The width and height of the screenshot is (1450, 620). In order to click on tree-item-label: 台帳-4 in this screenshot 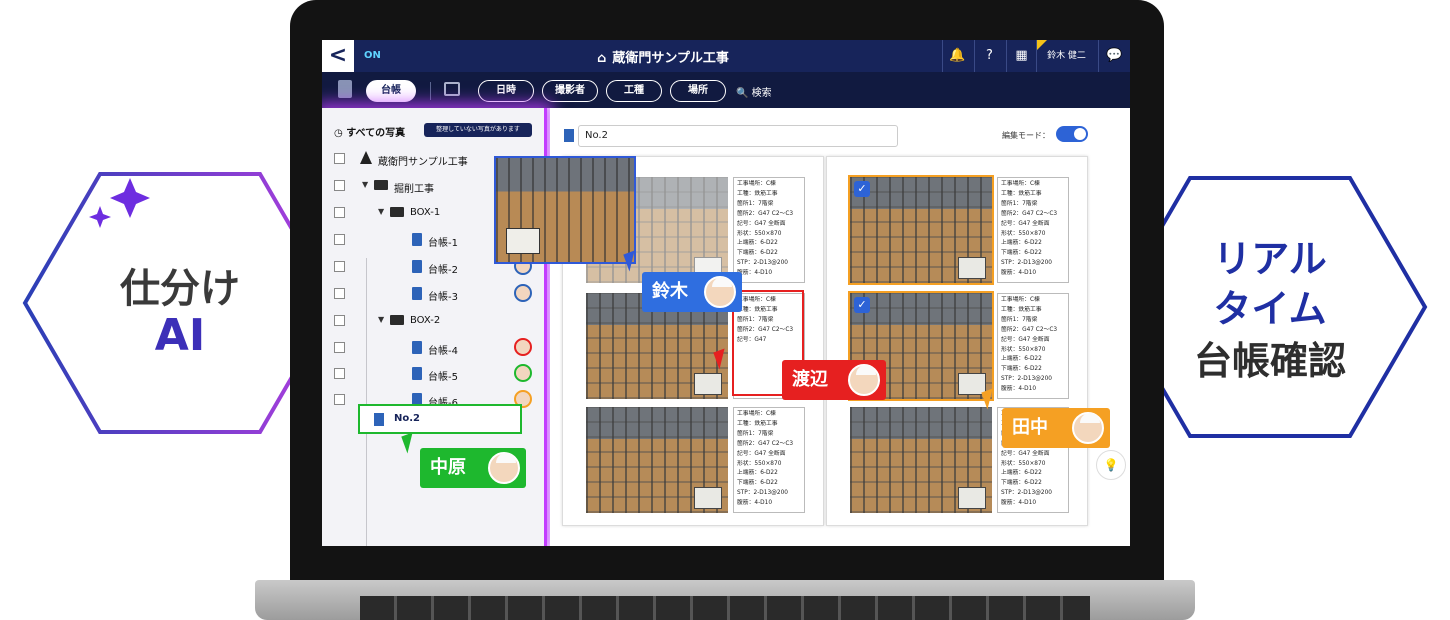, I will do `click(443, 351)`.